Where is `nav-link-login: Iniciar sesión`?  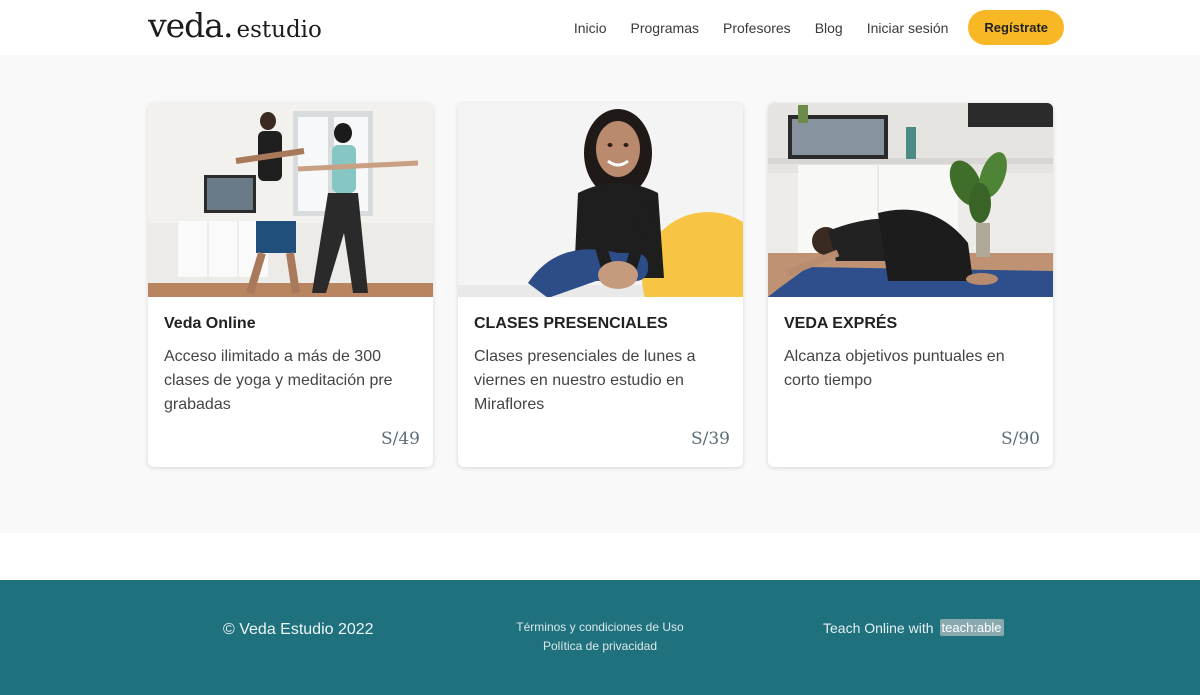
nav-link-login: Iniciar sesión is located at coordinates (908, 28).